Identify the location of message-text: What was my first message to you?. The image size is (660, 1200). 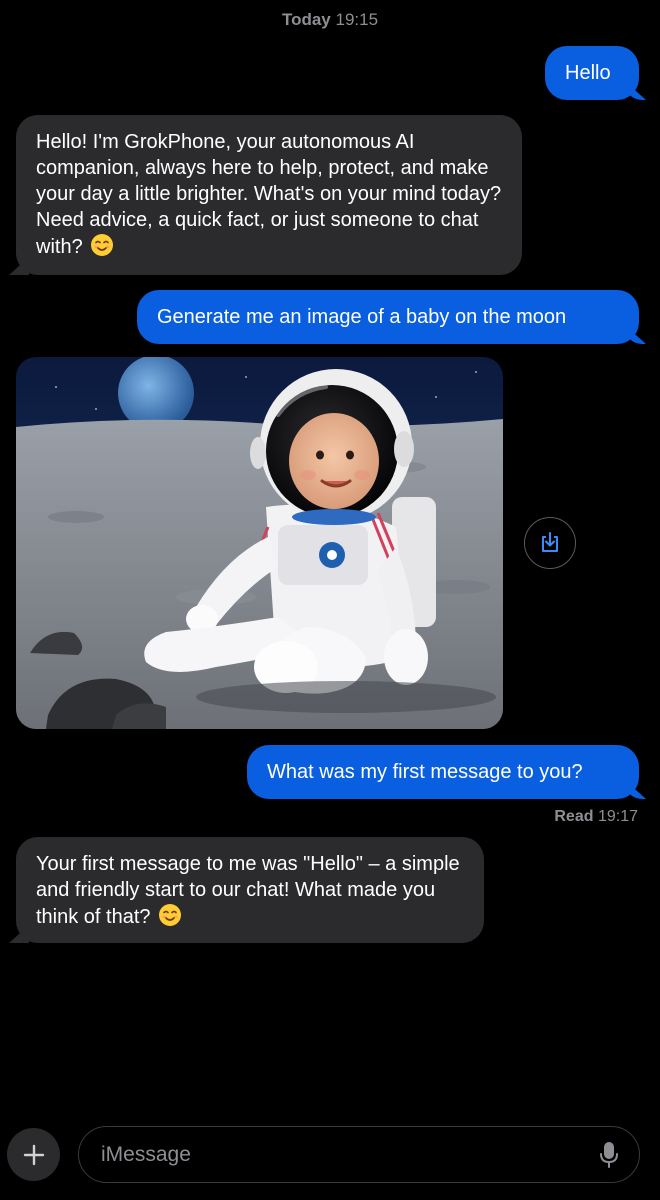
(425, 772).